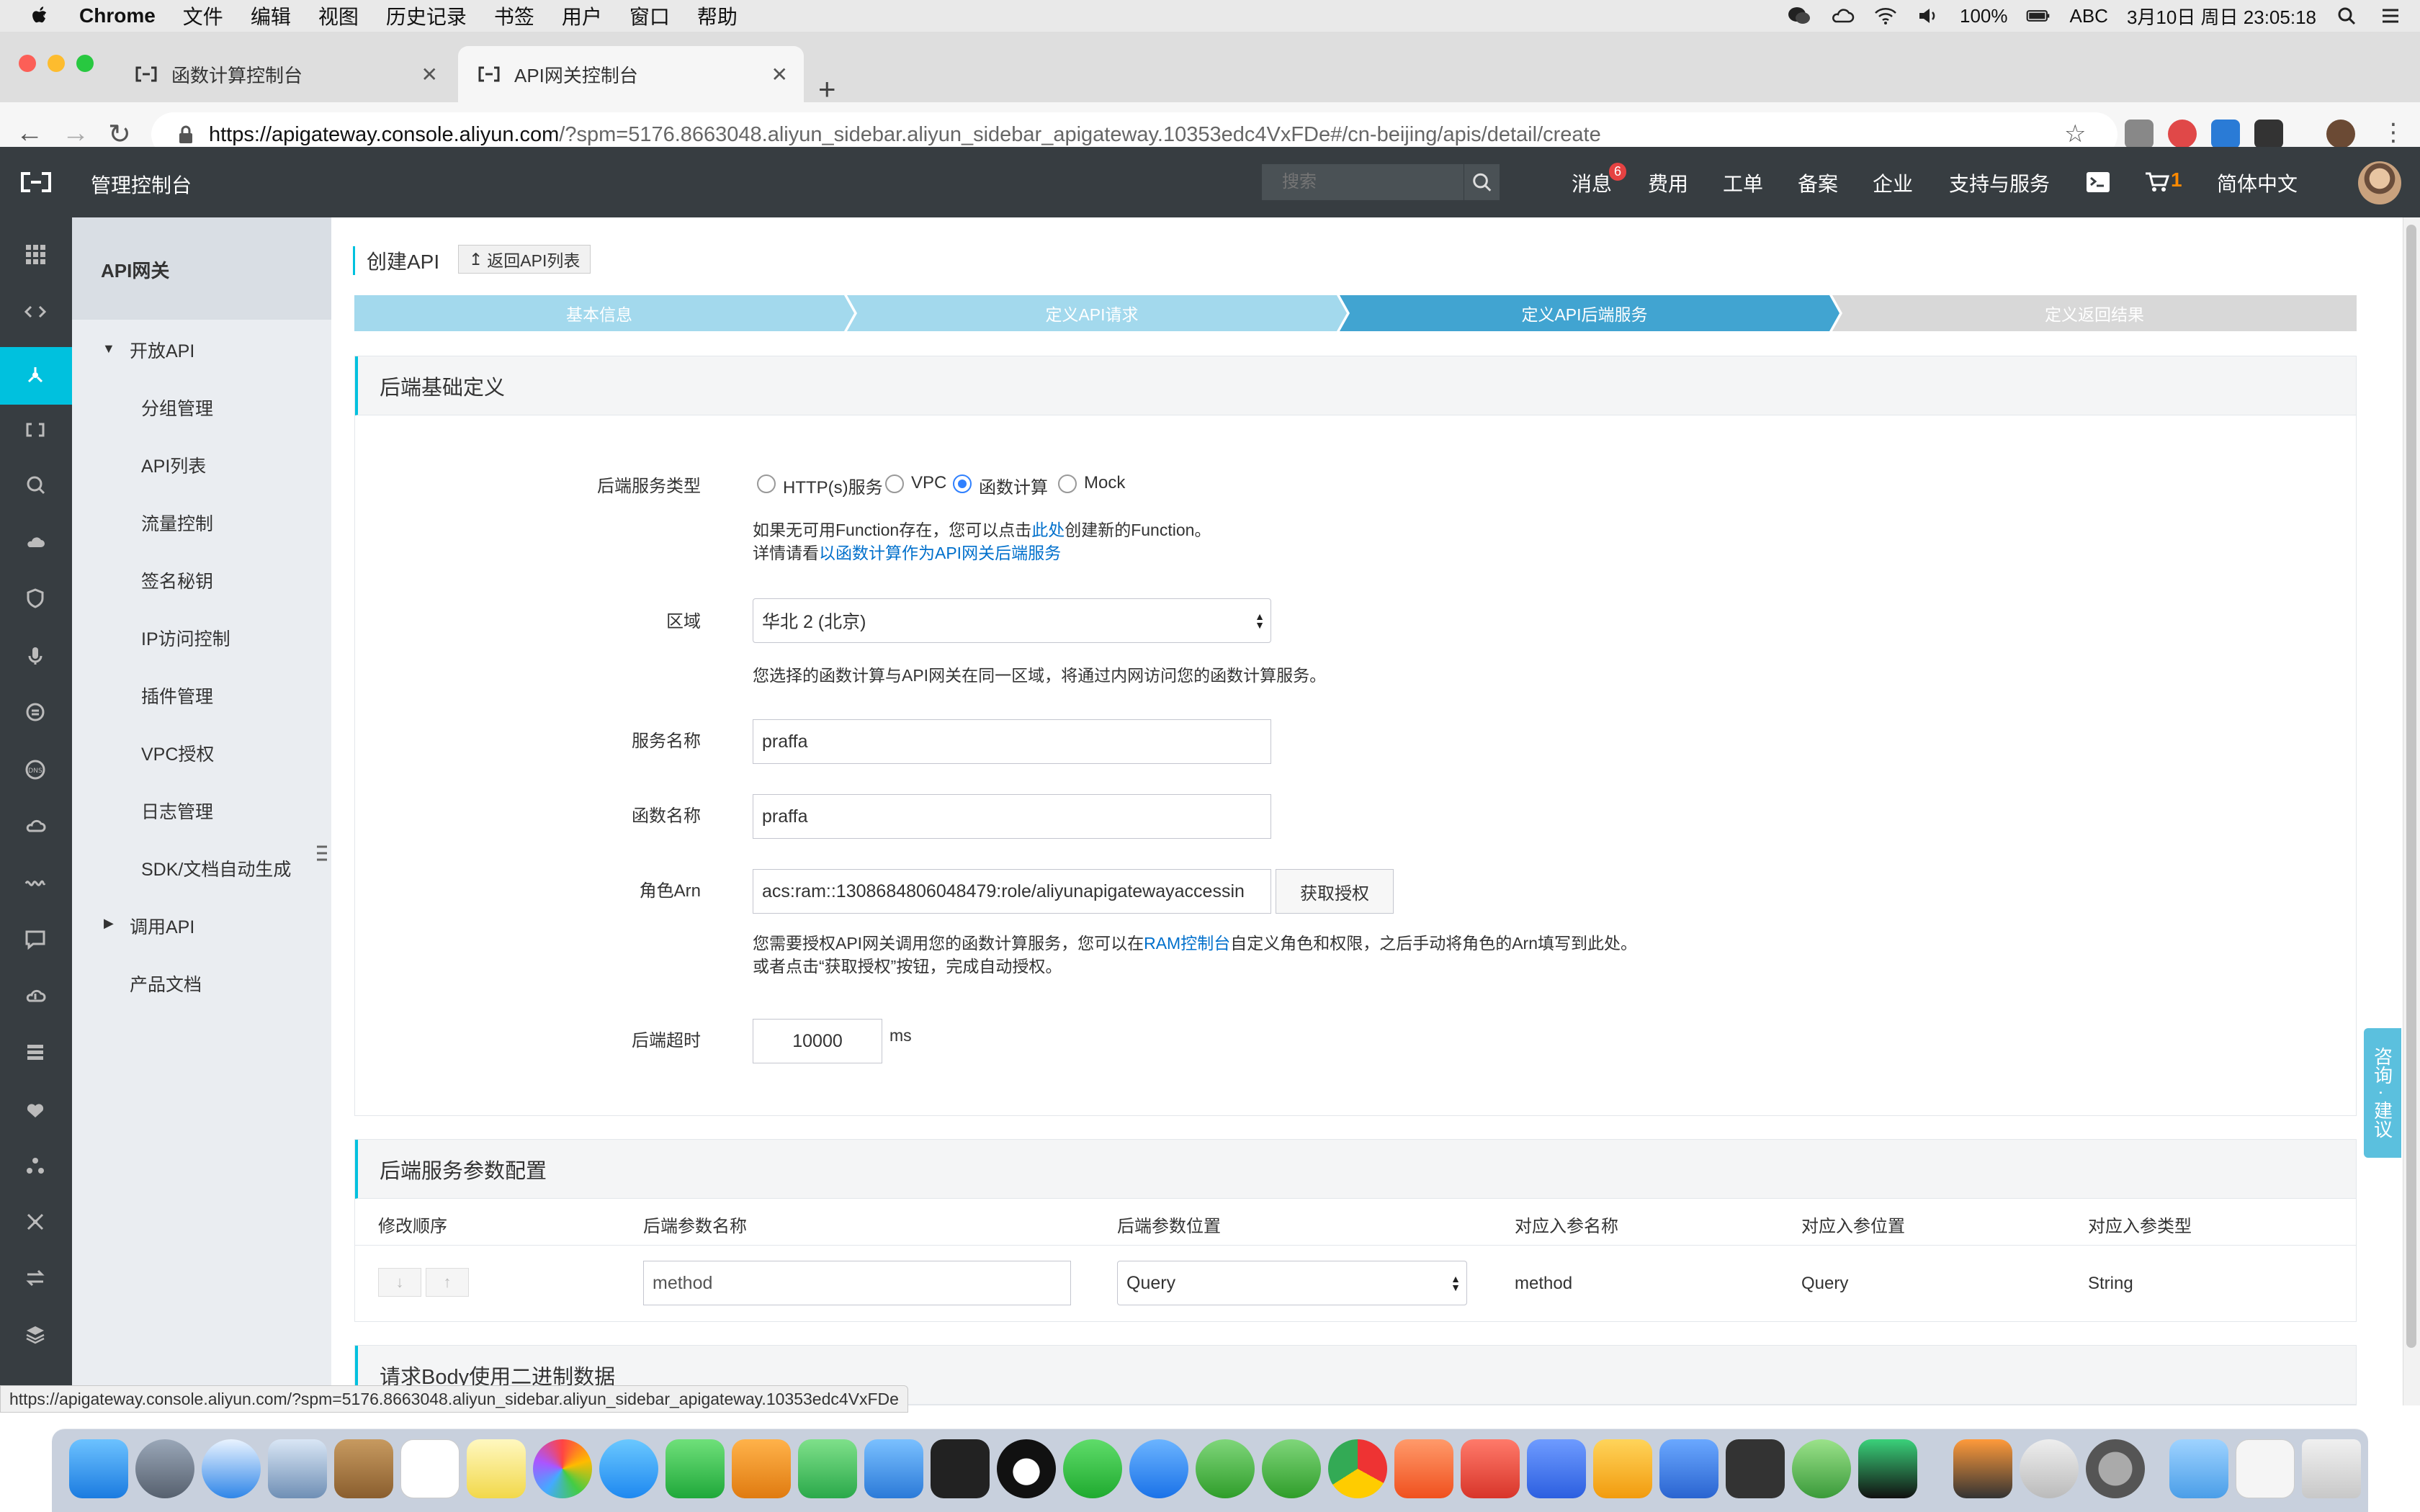 The image size is (2420, 1512). Describe the element at coordinates (430, 1468) in the screenshot. I see `calendar-icon` at that location.